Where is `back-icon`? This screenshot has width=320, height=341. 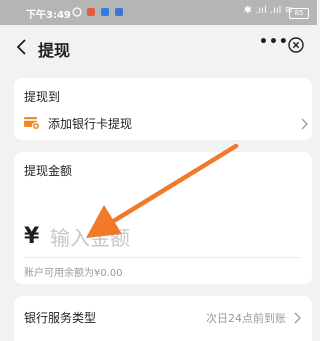
back-icon is located at coordinates (22, 47).